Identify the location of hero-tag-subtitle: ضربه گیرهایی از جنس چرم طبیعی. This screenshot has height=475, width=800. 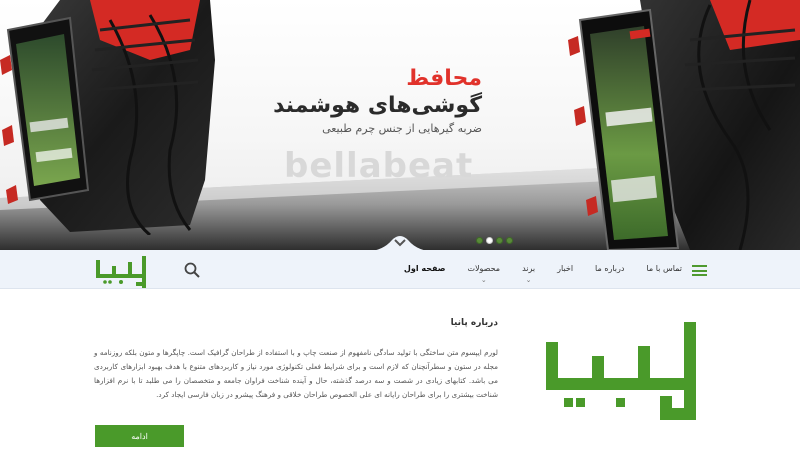
(402, 128).